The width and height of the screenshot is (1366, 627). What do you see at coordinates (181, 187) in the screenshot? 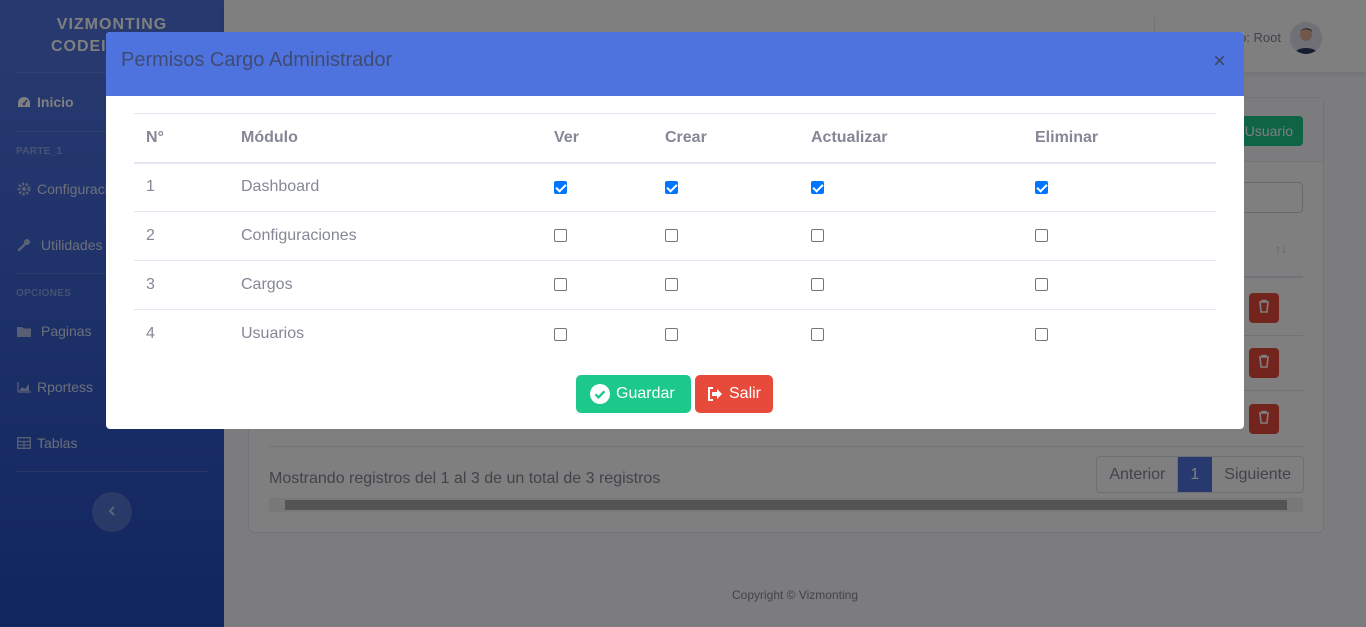
I see `row-number: 1` at bounding box center [181, 187].